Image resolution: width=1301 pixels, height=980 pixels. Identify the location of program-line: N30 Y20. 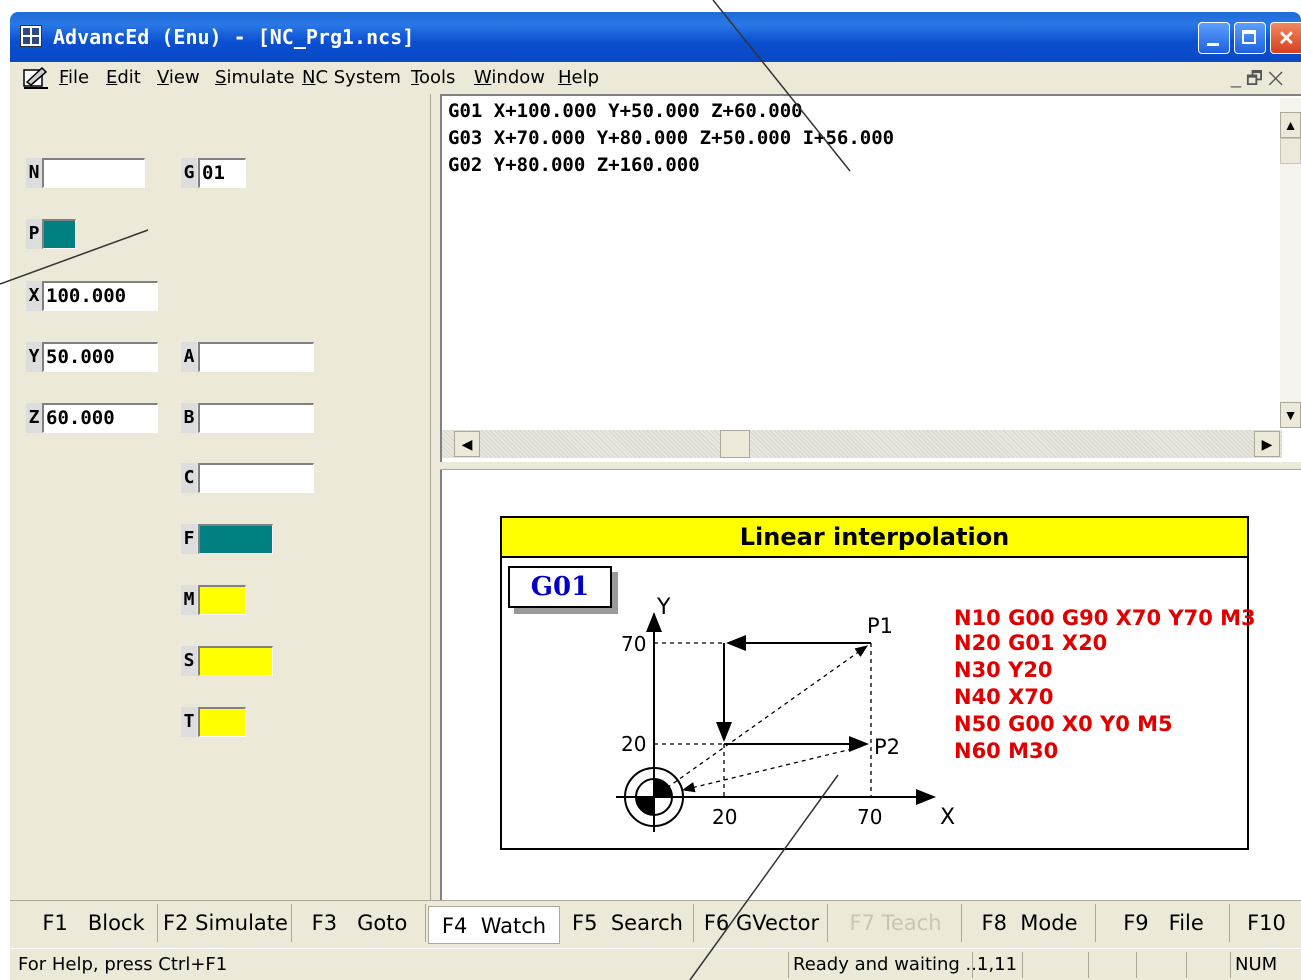
(1003, 670).